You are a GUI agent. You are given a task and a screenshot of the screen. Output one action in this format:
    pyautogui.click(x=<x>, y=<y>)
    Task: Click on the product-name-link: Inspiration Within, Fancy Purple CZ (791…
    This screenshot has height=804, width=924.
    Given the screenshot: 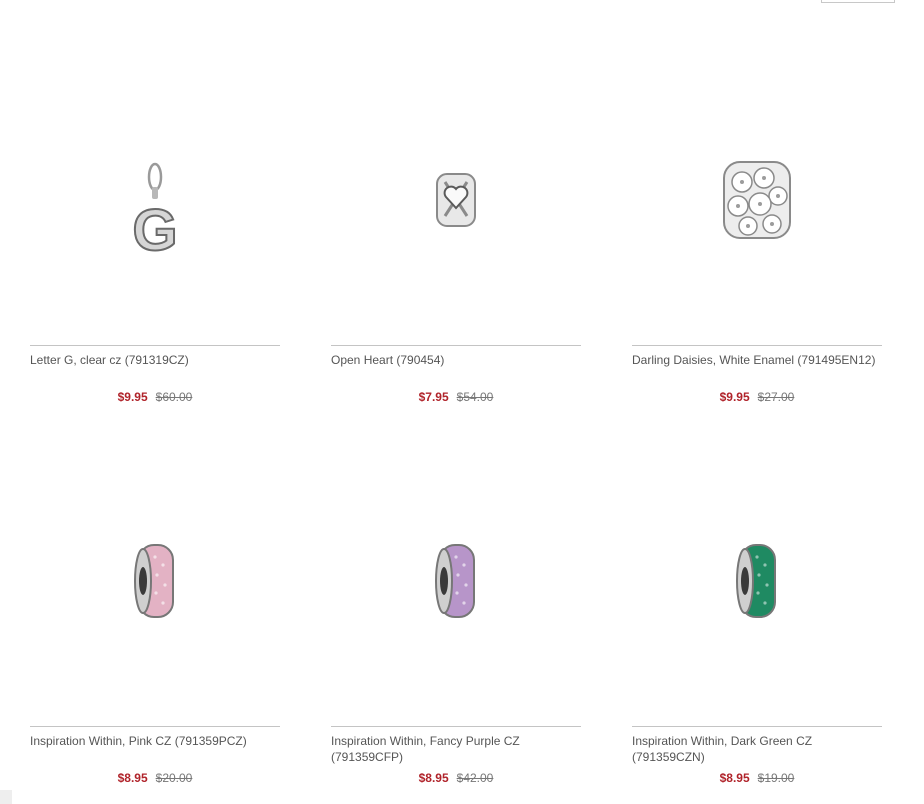 What is the action you would take?
    pyautogui.click(x=456, y=749)
    